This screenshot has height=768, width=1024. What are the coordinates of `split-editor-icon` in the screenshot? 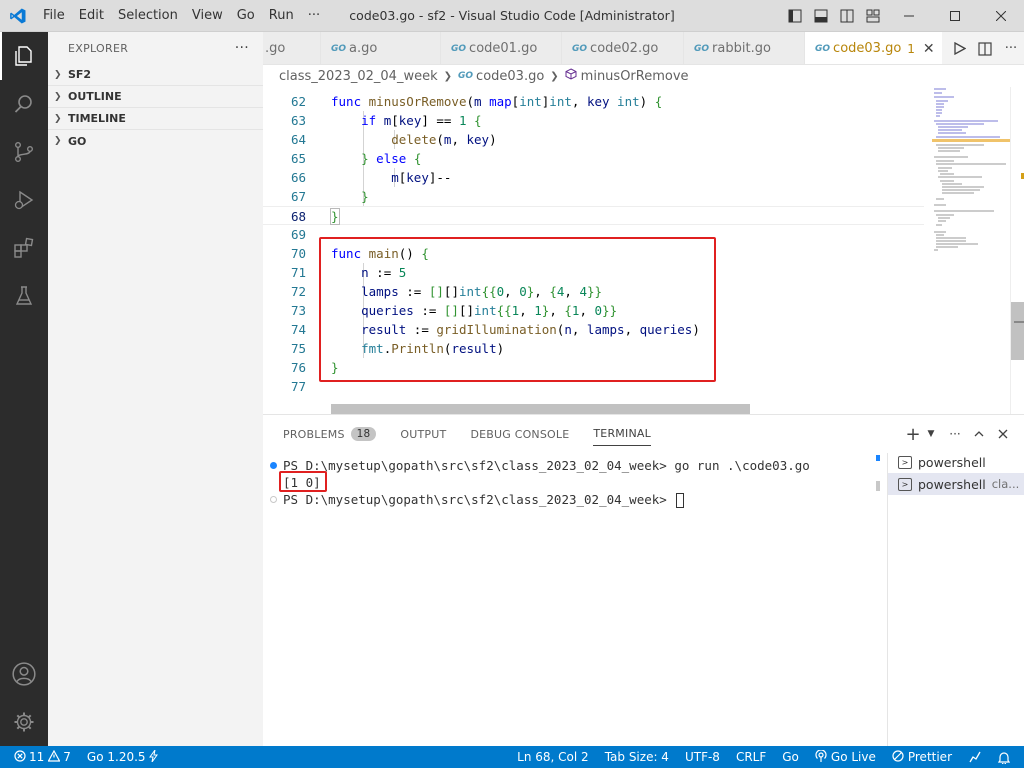 It's located at (985, 48).